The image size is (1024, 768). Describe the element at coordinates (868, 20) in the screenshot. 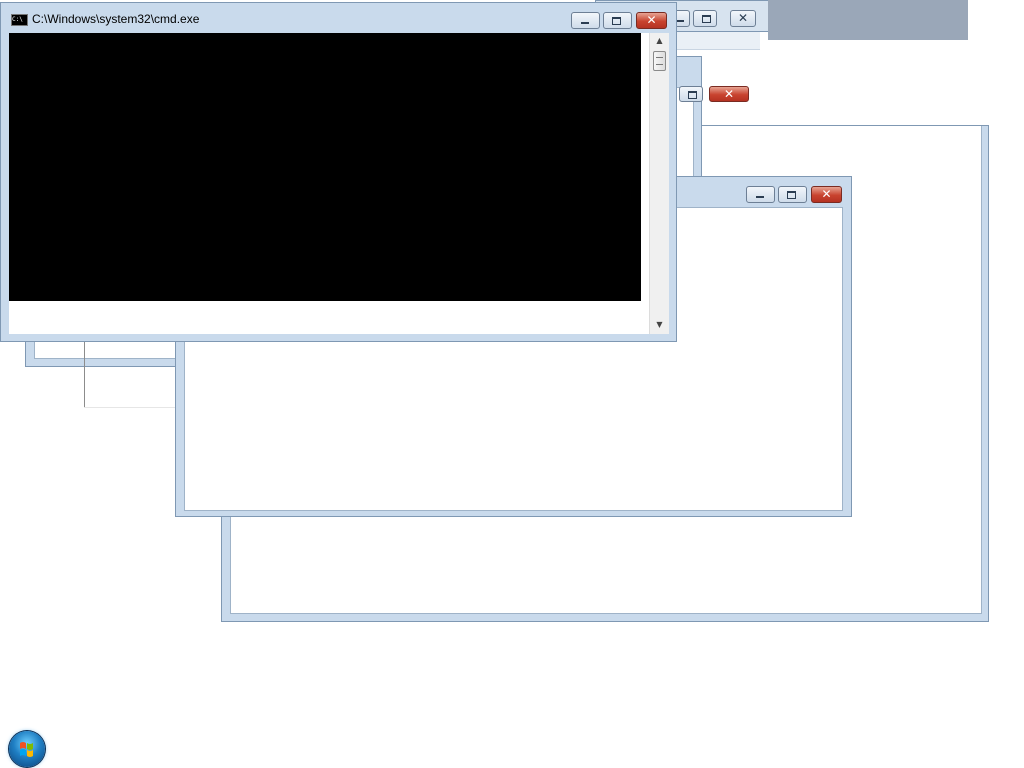

I see `background-window-strip` at that location.